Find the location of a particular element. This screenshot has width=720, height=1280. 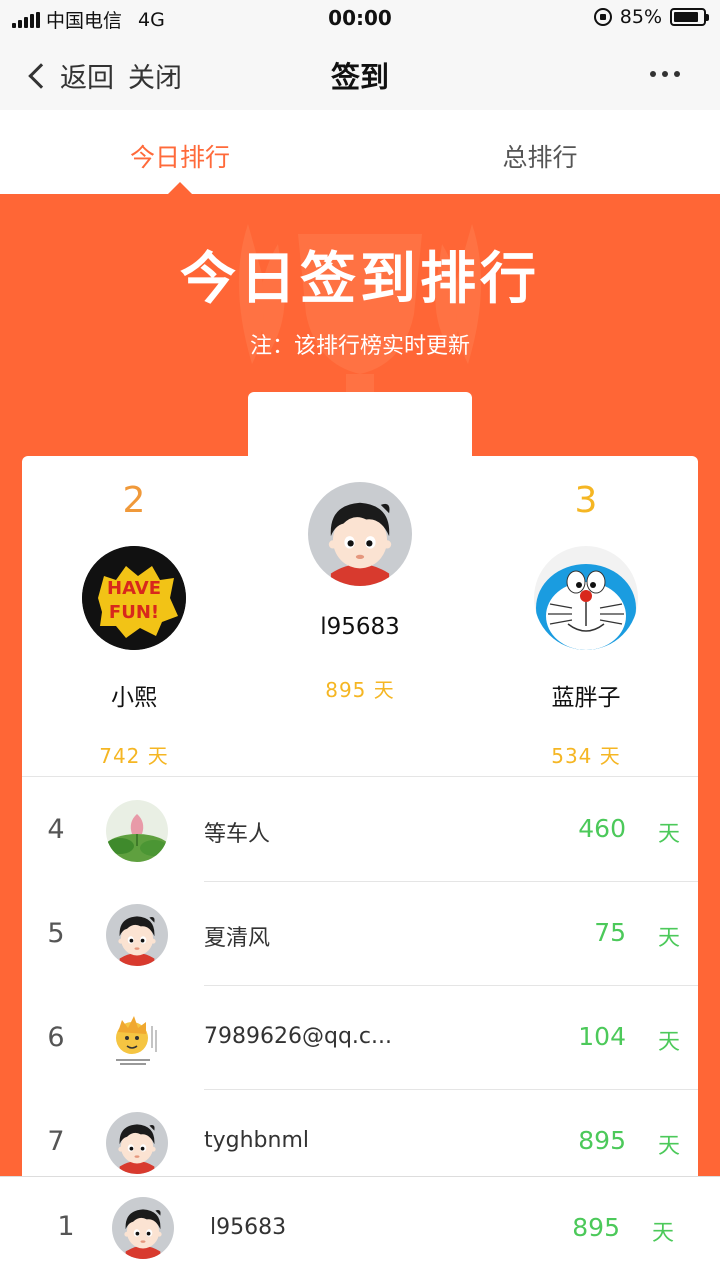

list-rank: 4 is located at coordinates (56, 829).